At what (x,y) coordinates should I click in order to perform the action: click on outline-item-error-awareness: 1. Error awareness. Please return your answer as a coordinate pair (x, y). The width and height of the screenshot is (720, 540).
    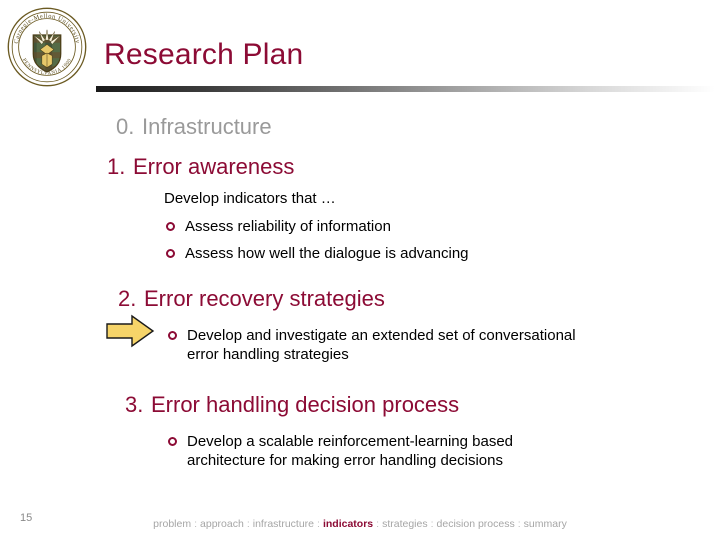
    Looking at the image, I should click on (200, 167).